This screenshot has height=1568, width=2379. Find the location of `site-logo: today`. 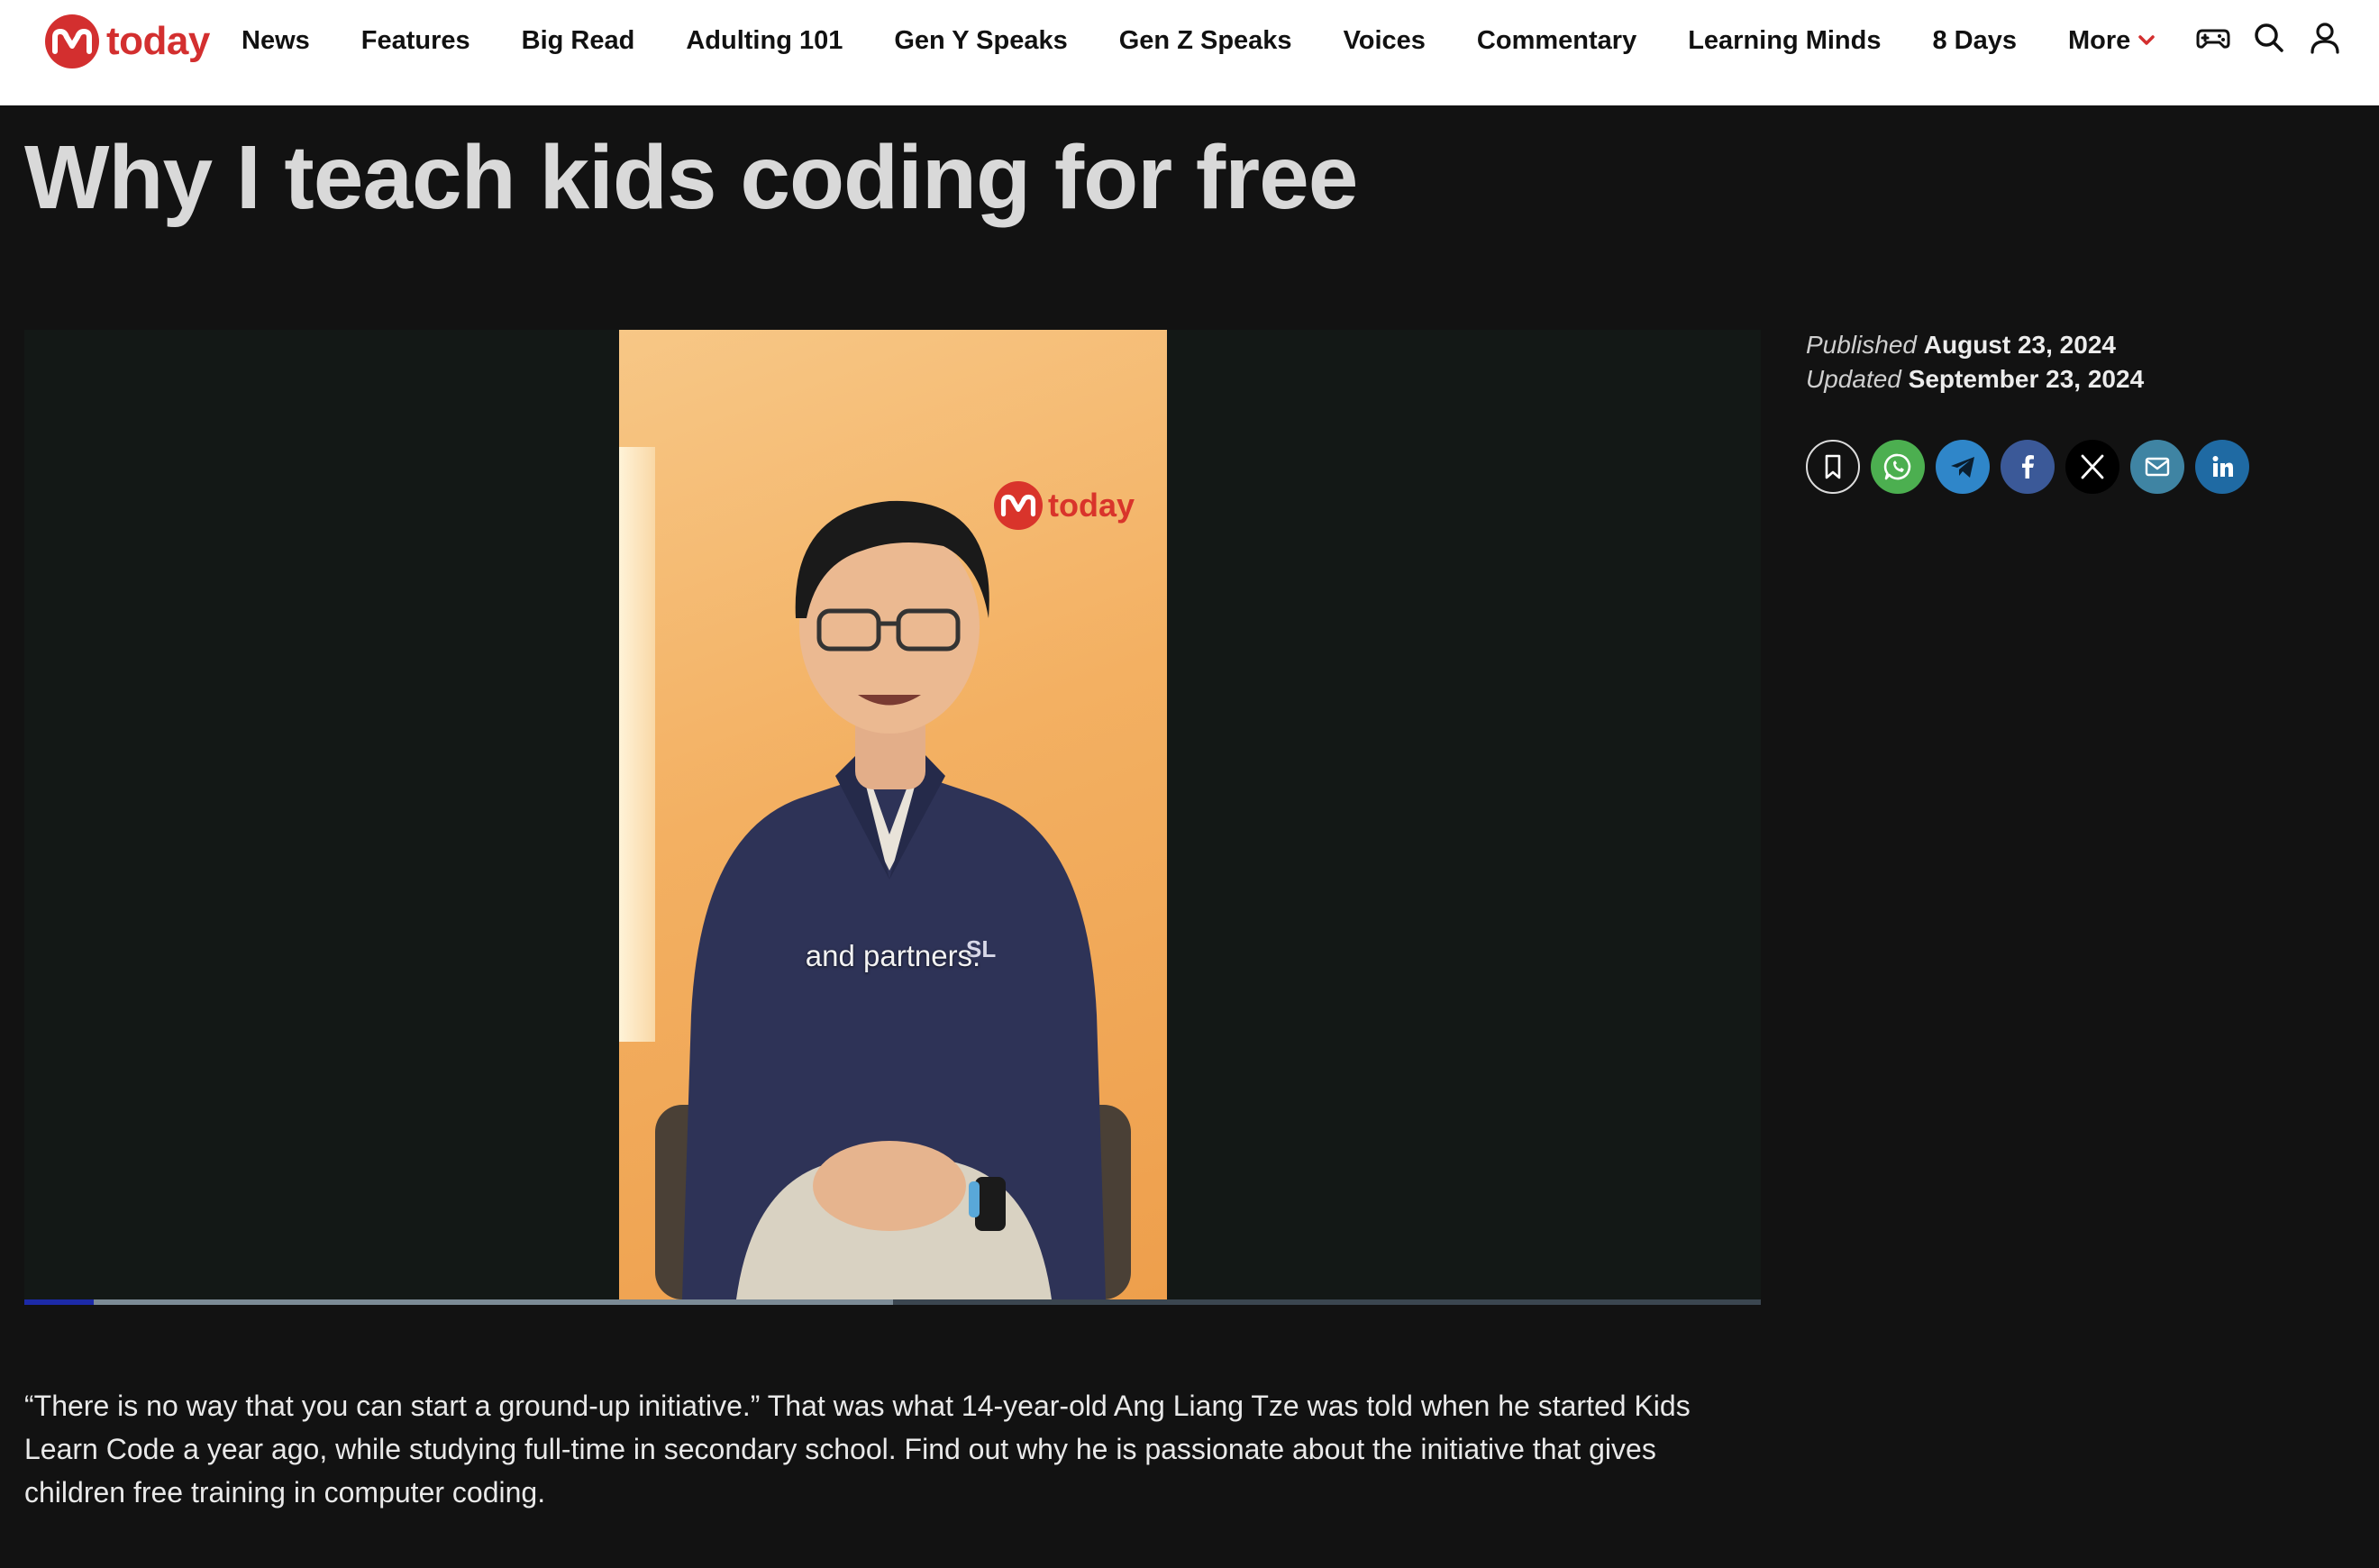

site-logo: today is located at coordinates (127, 41).